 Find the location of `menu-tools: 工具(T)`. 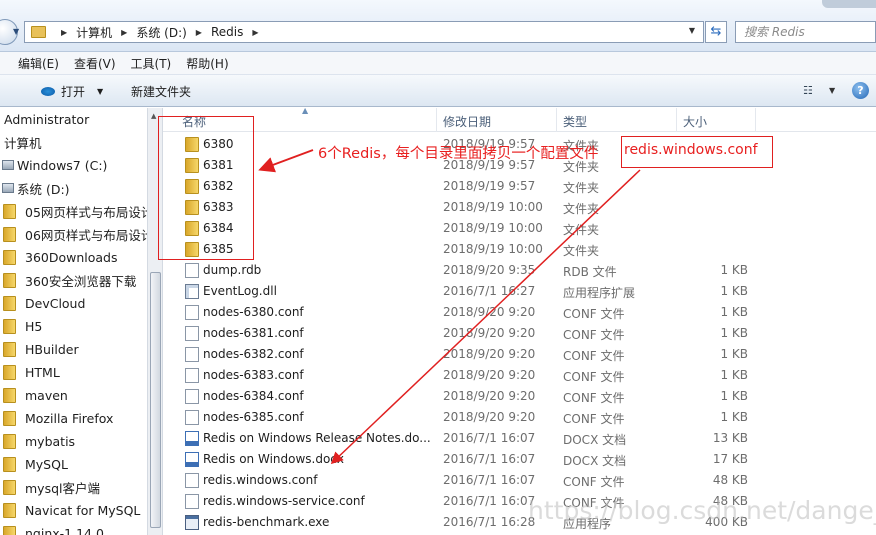

menu-tools: 工具(T) is located at coordinates (151, 63).